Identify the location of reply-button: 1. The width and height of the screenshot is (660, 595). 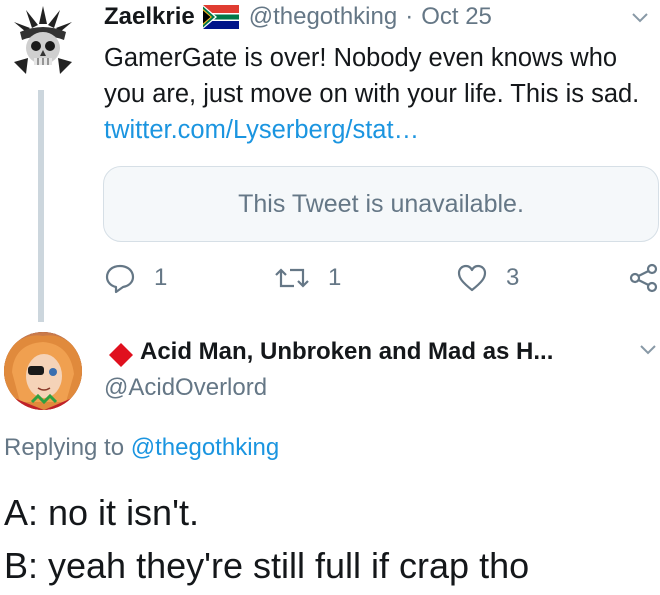
(135, 278).